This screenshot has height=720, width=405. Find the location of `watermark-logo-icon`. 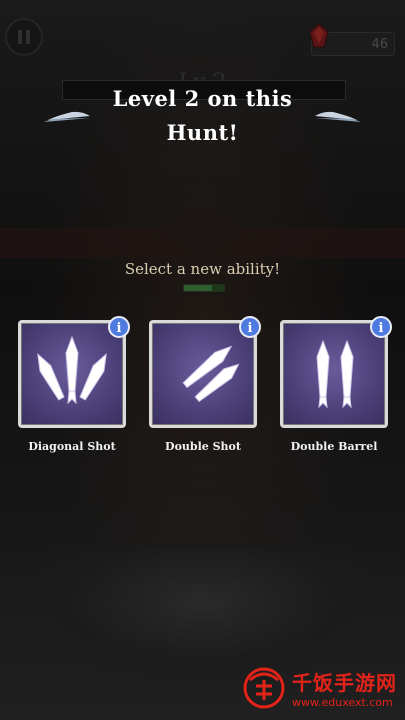

watermark-logo-icon is located at coordinates (264, 688).